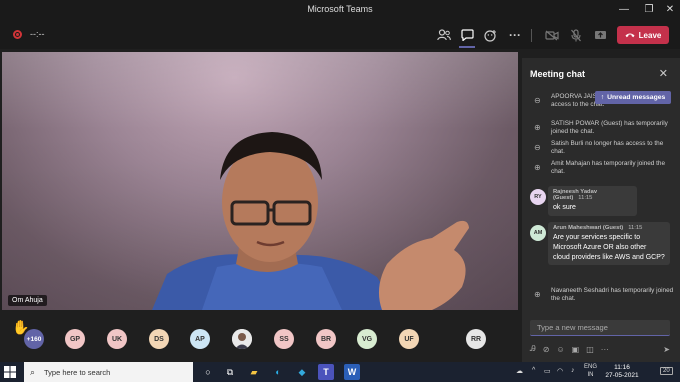 The image size is (680, 382). Describe the element at coordinates (284, 339) in the screenshot. I see `participant-avatar: SS` at that location.